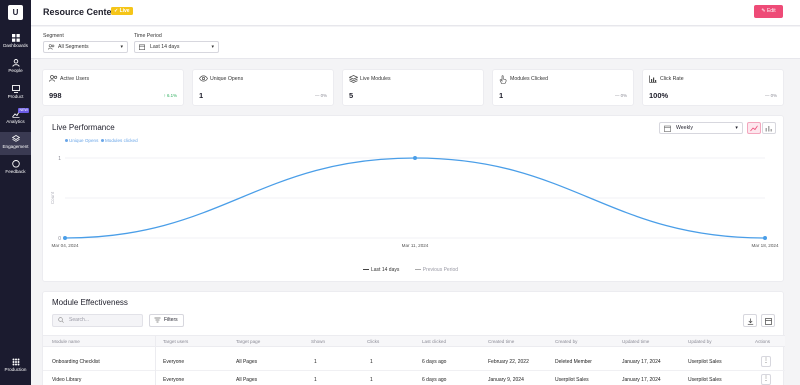 The image size is (800, 385). I want to click on legend-modules-clicked: Modules clicked, so click(121, 140).